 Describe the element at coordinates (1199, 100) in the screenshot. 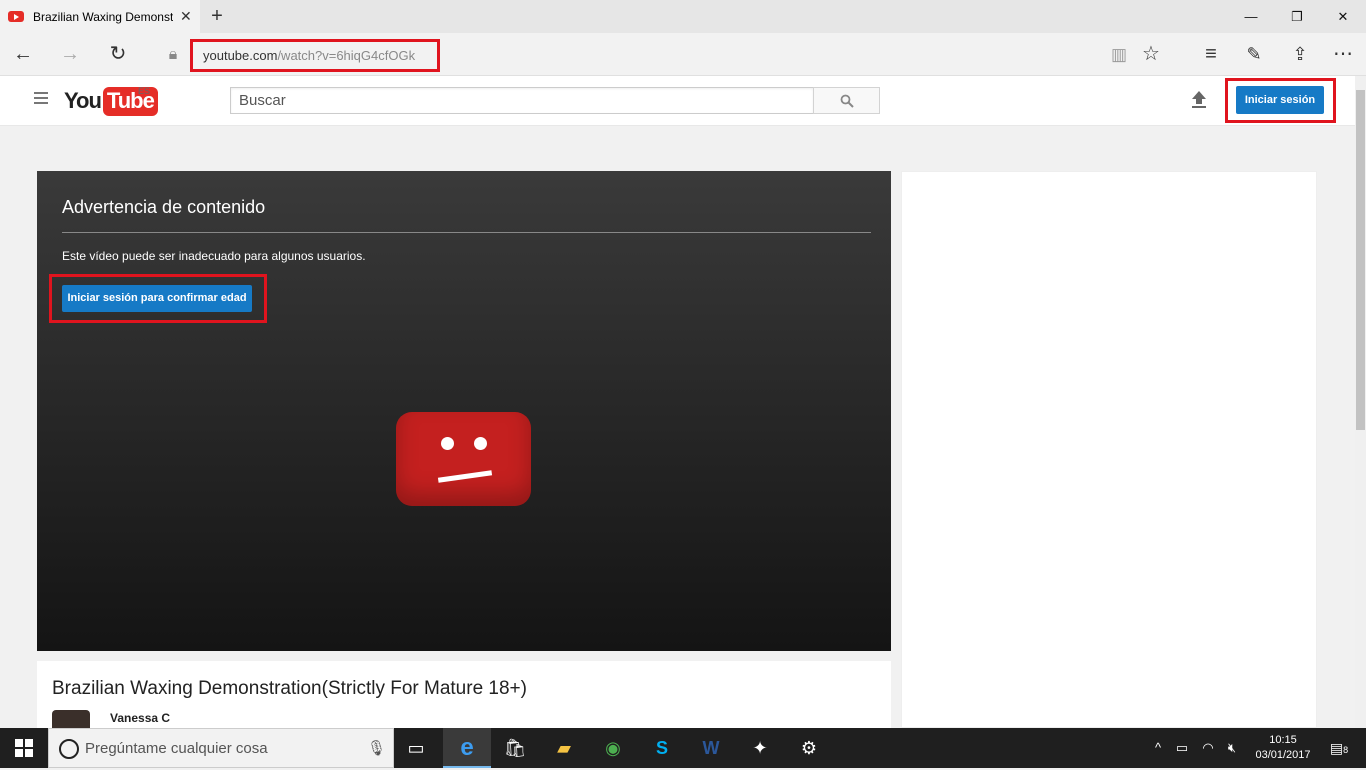

I see `upload-icon` at that location.